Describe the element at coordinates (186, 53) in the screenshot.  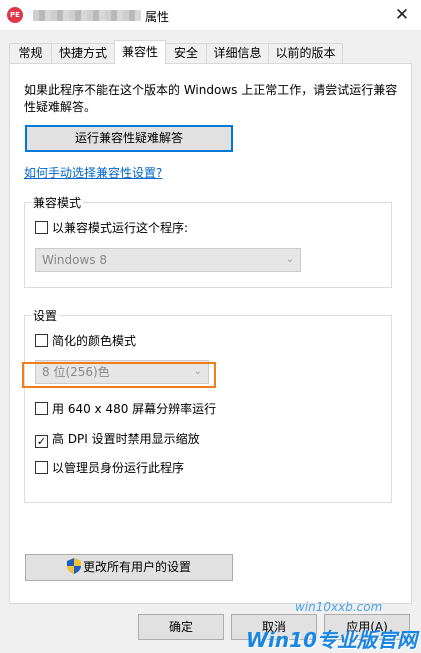
I see `tab-security: 安全` at that location.